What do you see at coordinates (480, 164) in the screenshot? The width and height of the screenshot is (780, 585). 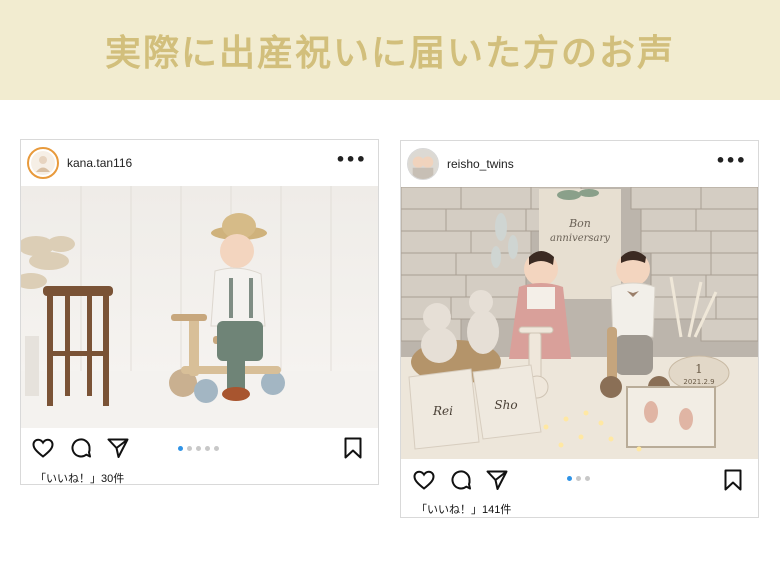 I see `username: reisho_twins` at bounding box center [480, 164].